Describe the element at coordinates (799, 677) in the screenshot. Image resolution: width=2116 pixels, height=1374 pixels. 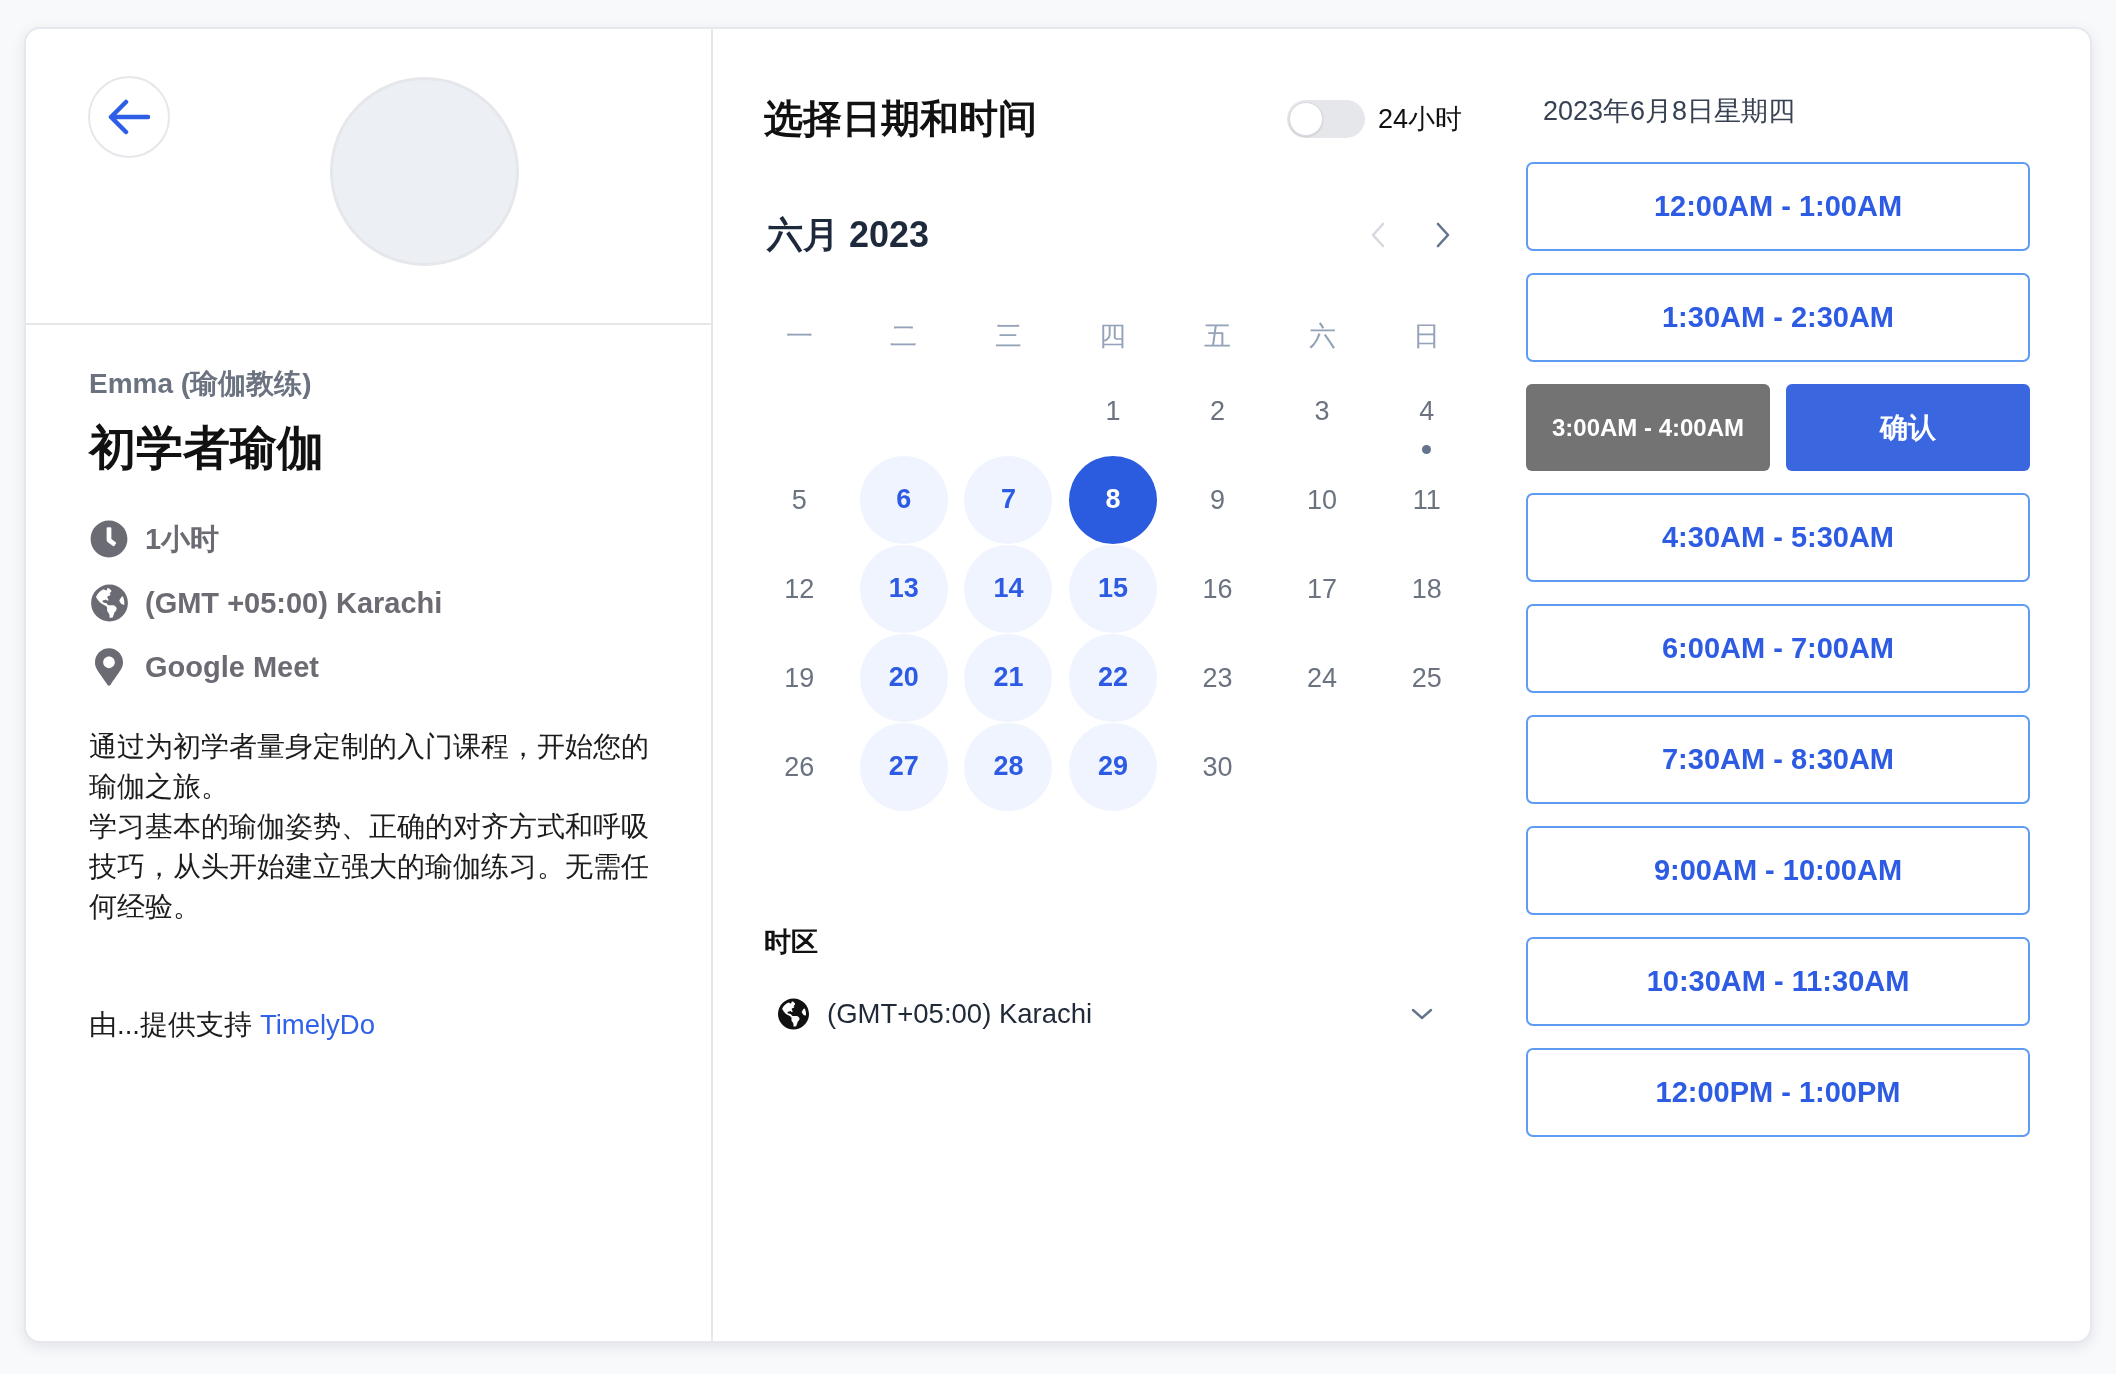
I see `calendar-day: 19` at that location.